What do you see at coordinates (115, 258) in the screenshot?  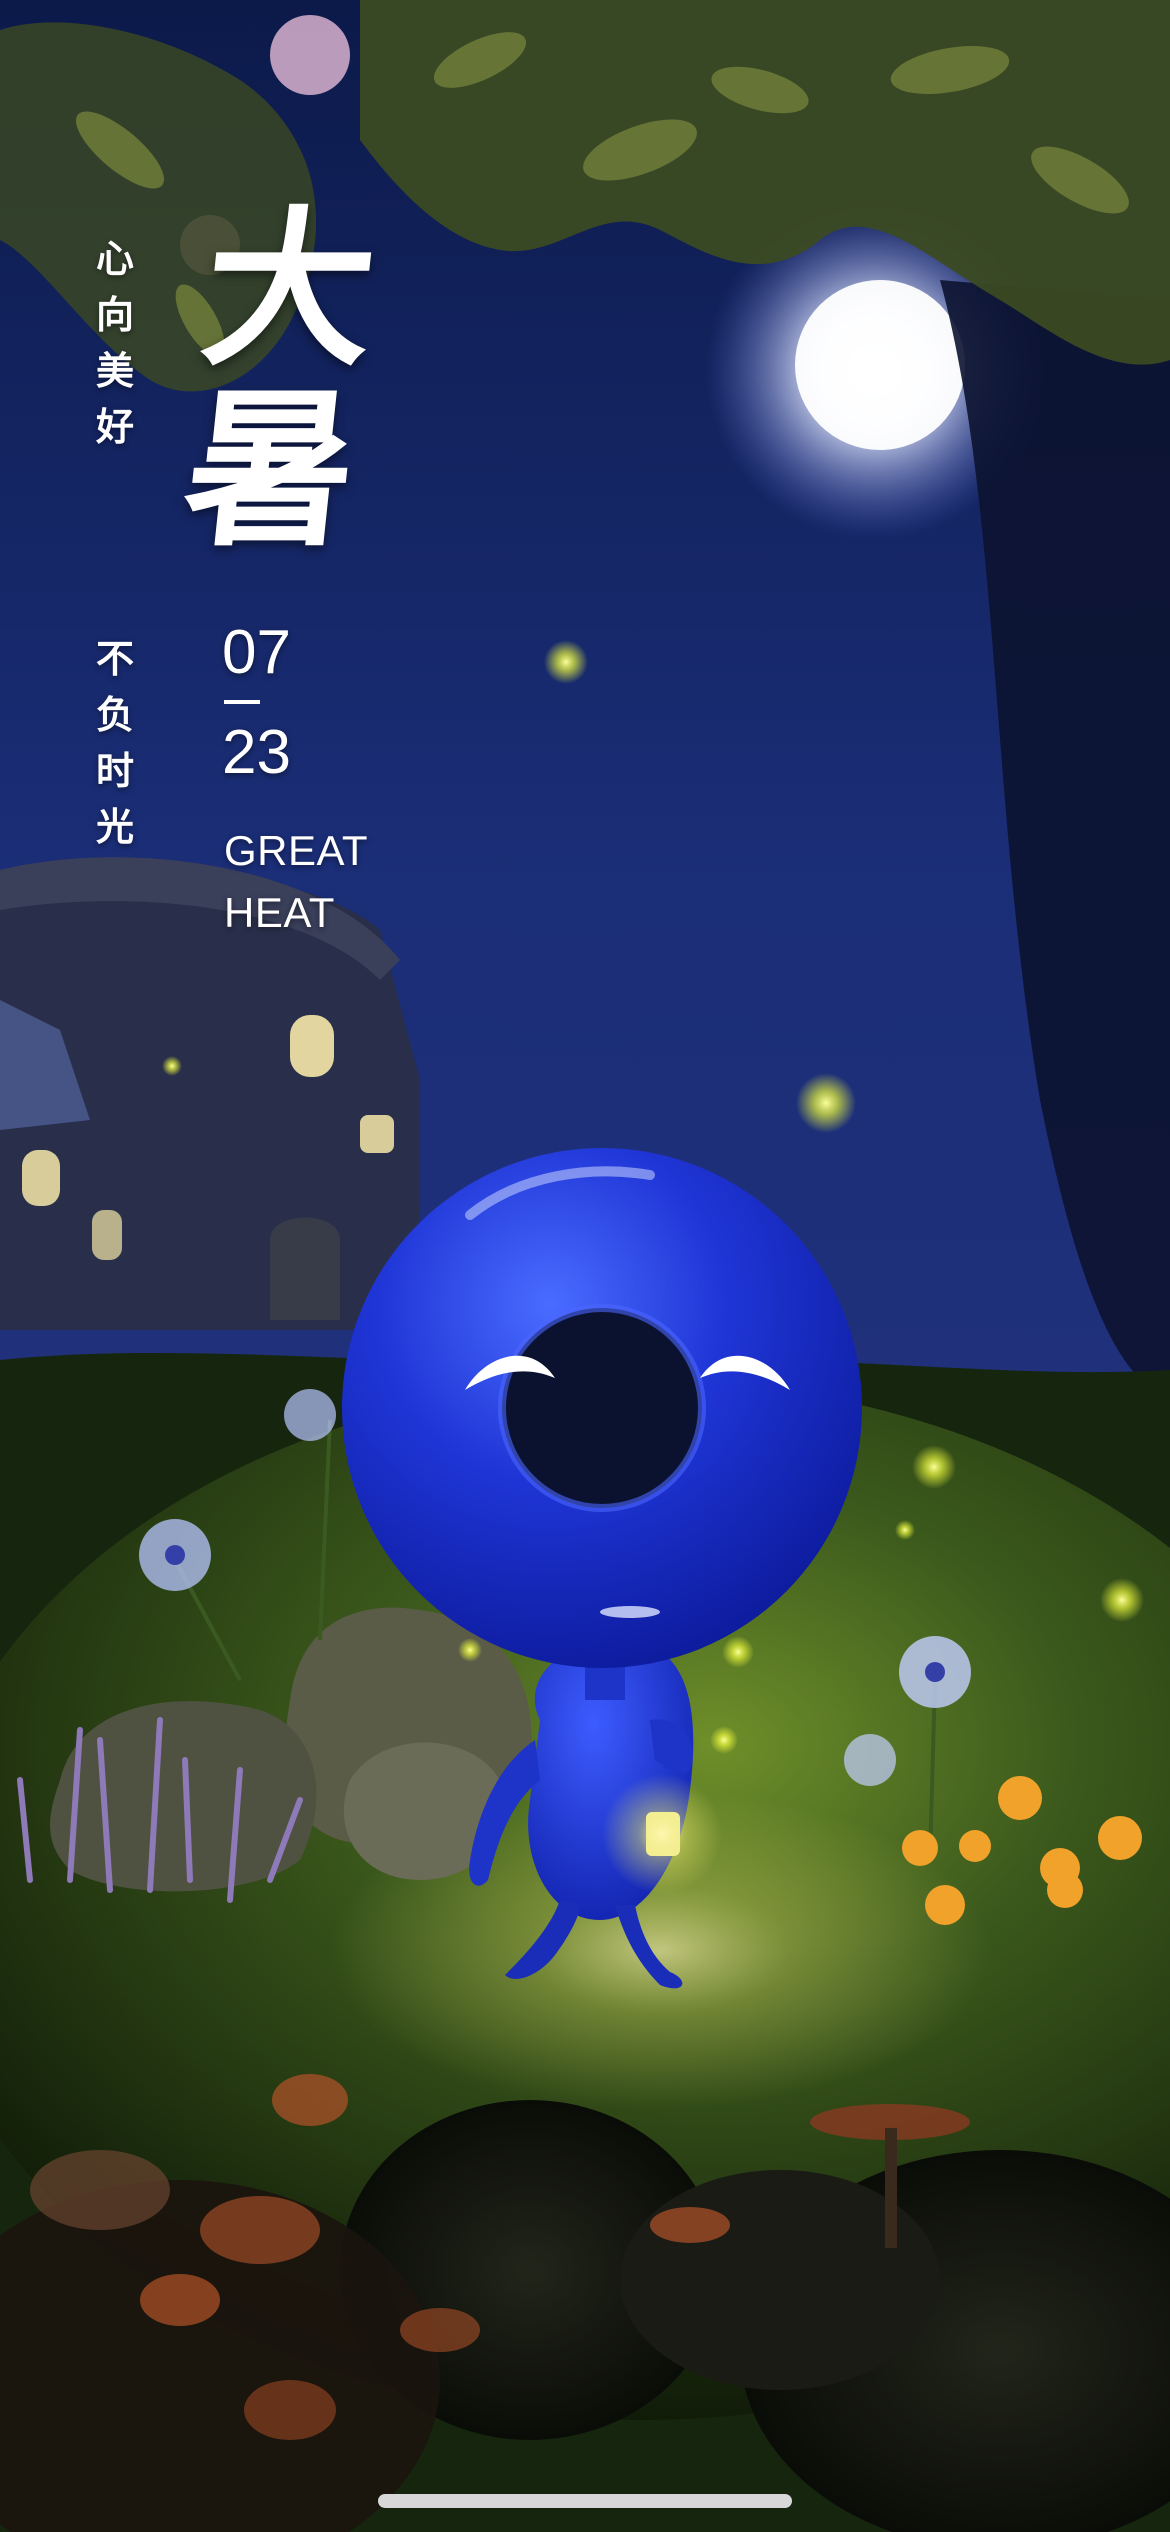 I see `motto-char: 心` at bounding box center [115, 258].